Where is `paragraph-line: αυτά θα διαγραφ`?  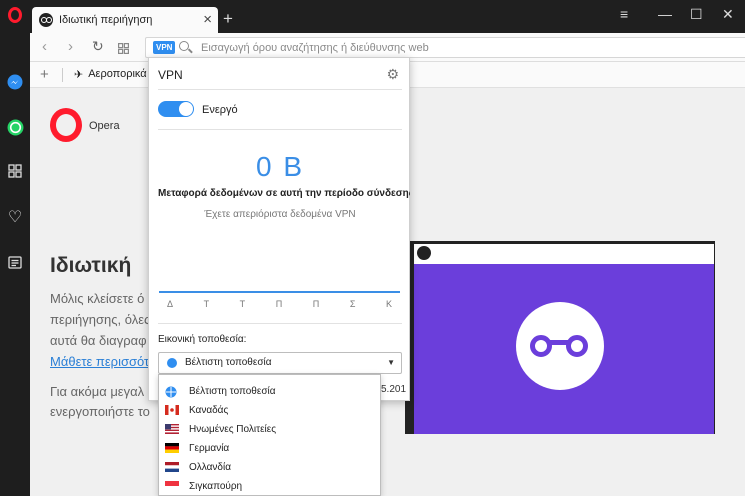 paragraph-line: αυτά θα διαγραφ is located at coordinates (98, 340).